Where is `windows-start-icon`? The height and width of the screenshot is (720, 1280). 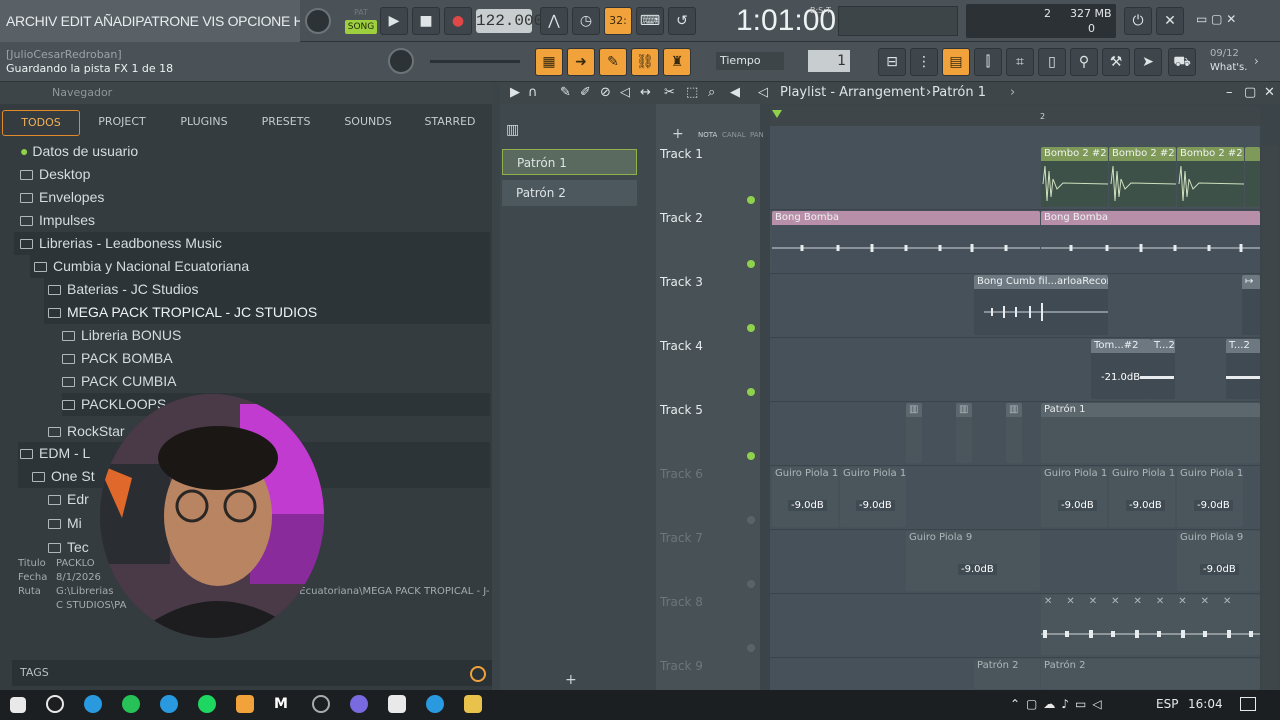
windows-start-icon is located at coordinates (18, 705).